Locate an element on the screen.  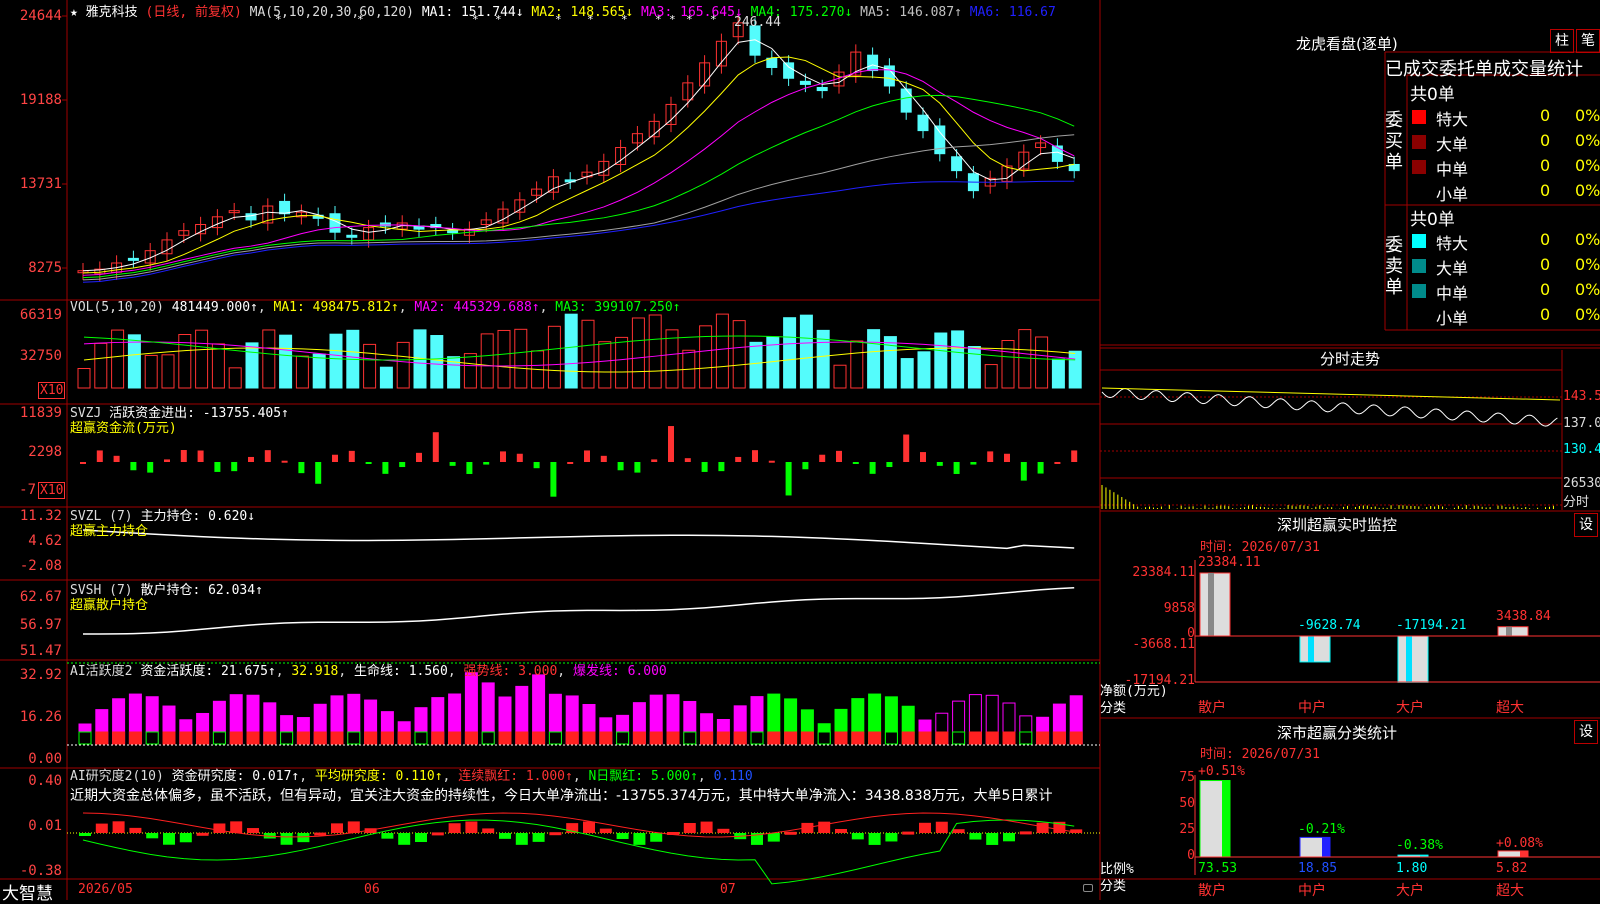
svzl-axis-label: 4.62 is located at coordinates (31, 541).